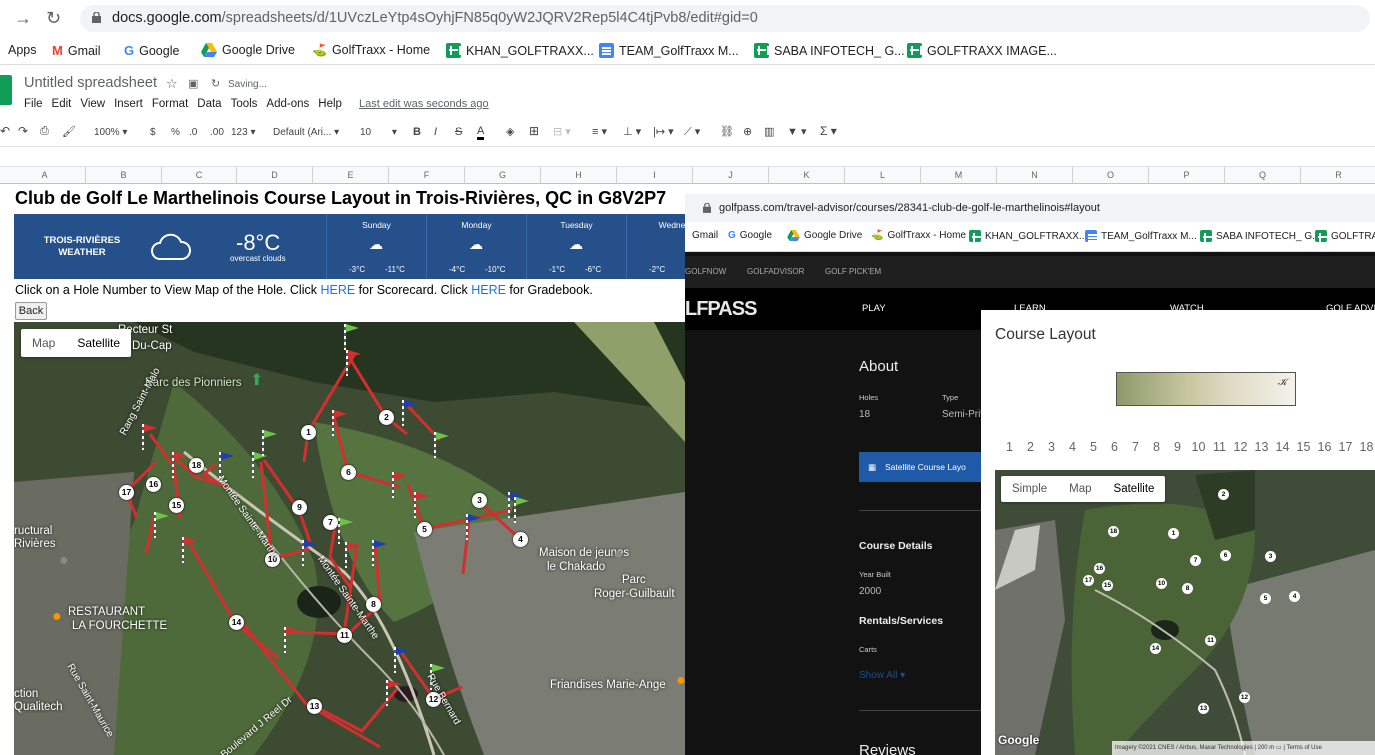 The height and width of the screenshot is (755, 1375). Describe the element at coordinates (248, 50) in the screenshot. I see `bookmark-google-drive: Google Drive` at that location.